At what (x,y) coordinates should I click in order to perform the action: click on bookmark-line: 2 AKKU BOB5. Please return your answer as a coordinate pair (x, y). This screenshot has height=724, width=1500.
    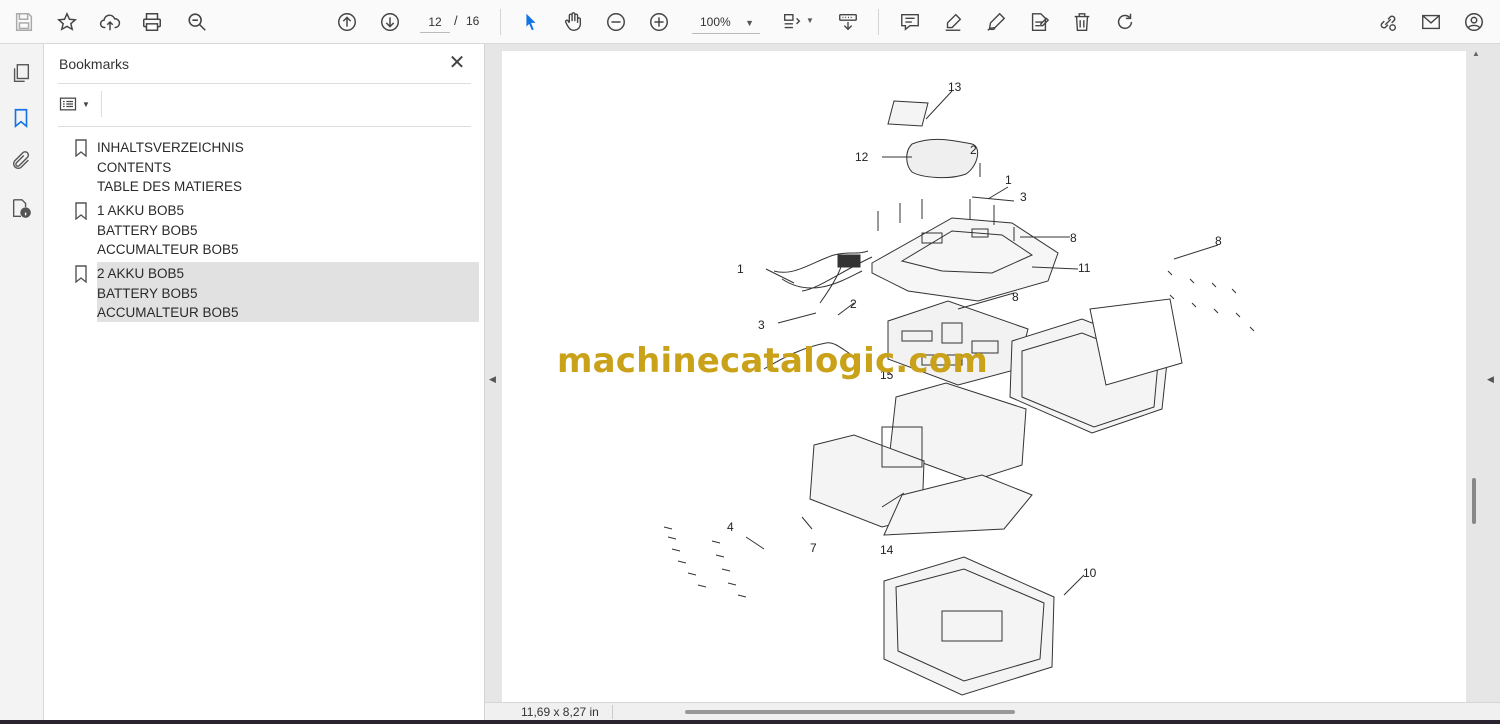
    Looking at the image, I should click on (141, 273).